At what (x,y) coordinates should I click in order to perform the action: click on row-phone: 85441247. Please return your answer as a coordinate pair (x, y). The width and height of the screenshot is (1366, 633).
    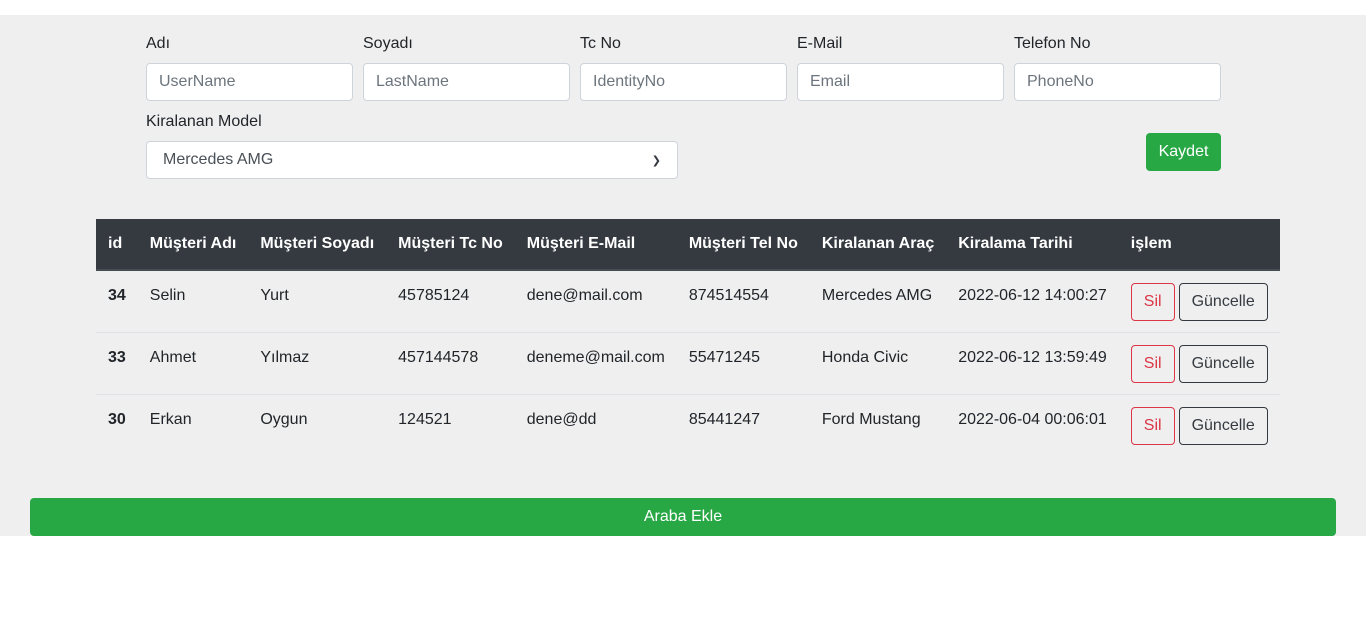
    Looking at the image, I should click on (743, 424).